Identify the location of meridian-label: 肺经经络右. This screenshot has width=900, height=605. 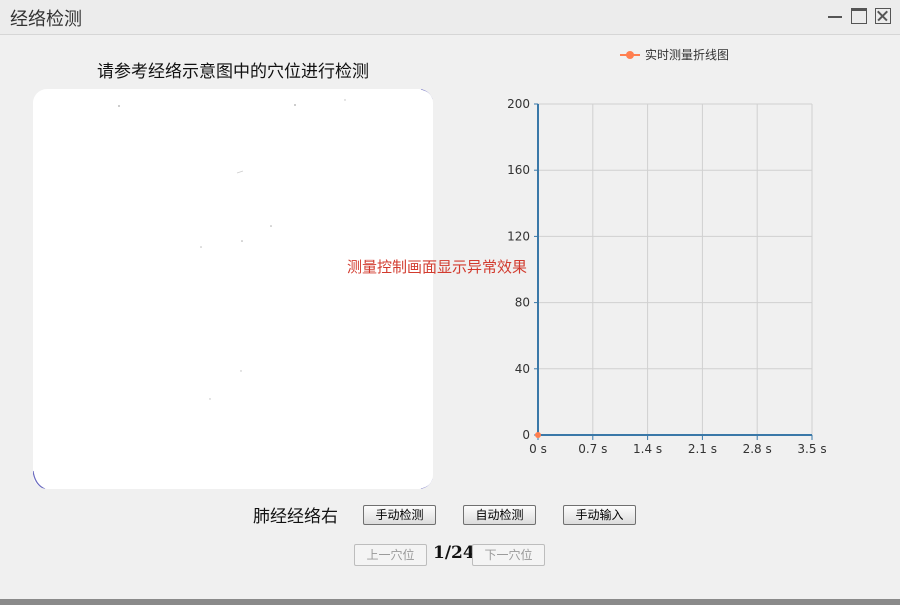
(295, 517).